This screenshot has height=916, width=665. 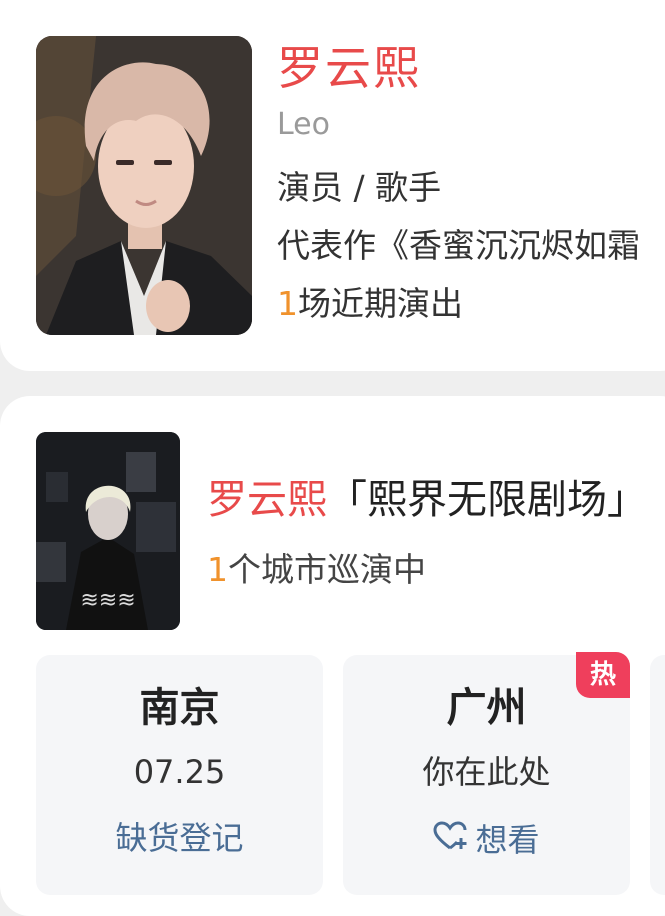 What do you see at coordinates (349, 68) in the screenshot?
I see `artist-name: 罗云熙` at bounding box center [349, 68].